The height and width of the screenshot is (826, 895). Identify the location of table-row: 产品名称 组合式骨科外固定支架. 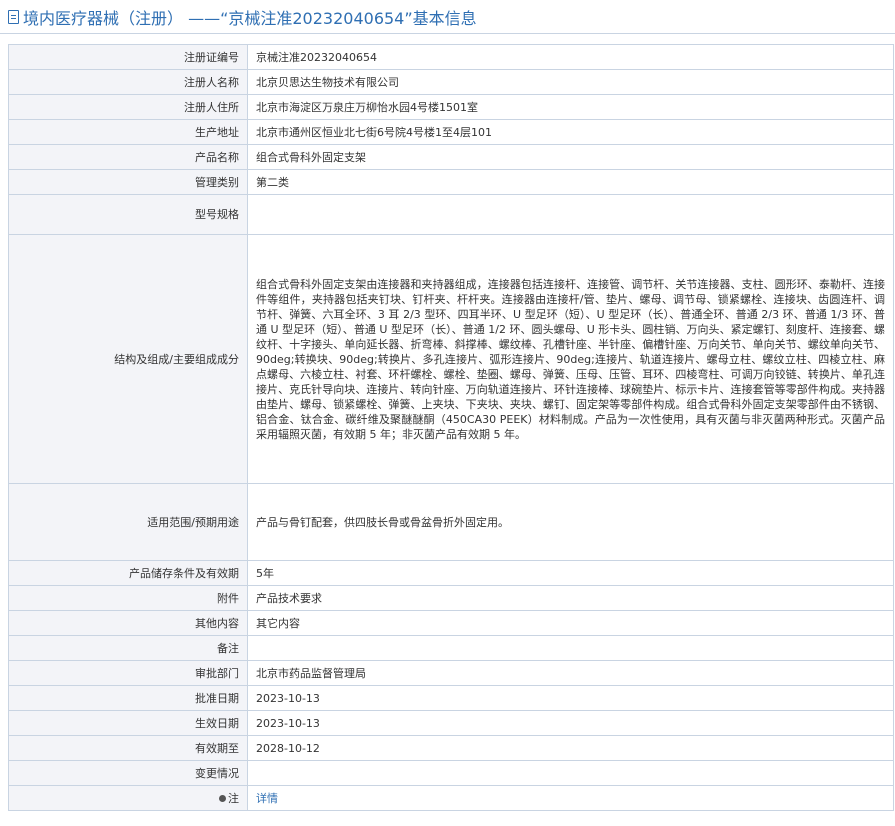
(451, 157).